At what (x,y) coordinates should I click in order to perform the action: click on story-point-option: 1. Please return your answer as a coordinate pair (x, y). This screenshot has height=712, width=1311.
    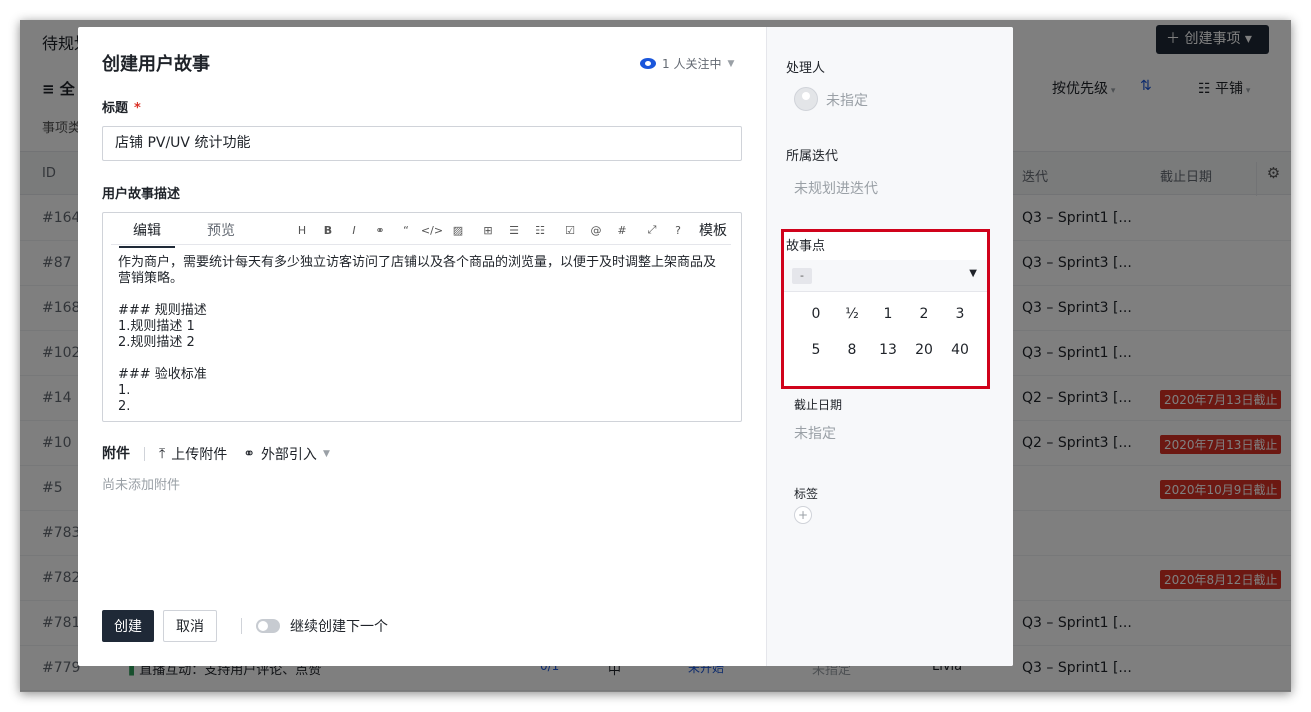
    Looking at the image, I should click on (888, 314).